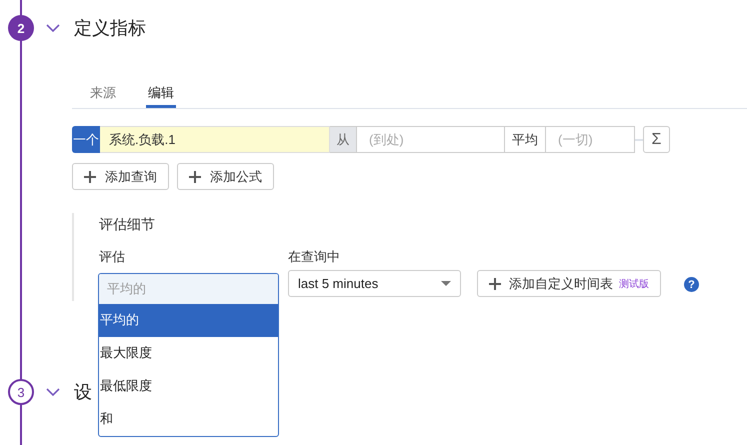  I want to click on section-title: 评估细节, so click(127, 224).